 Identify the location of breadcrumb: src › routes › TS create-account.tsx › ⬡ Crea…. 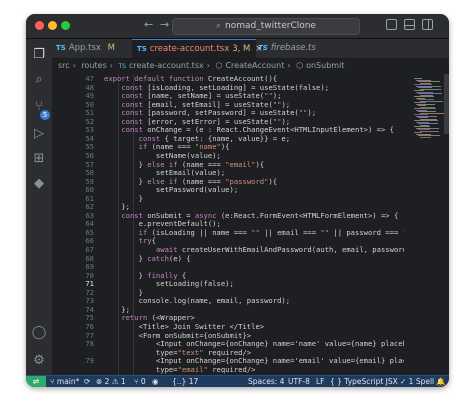
(250, 66).